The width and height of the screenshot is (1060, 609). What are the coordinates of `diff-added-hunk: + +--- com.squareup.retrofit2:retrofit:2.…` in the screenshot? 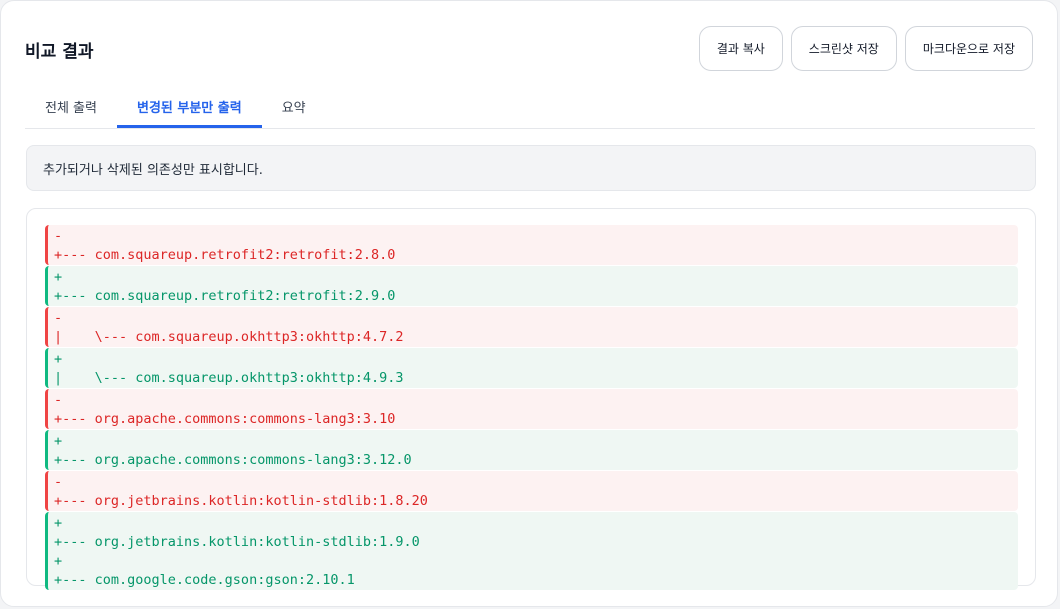 It's located at (531, 286).